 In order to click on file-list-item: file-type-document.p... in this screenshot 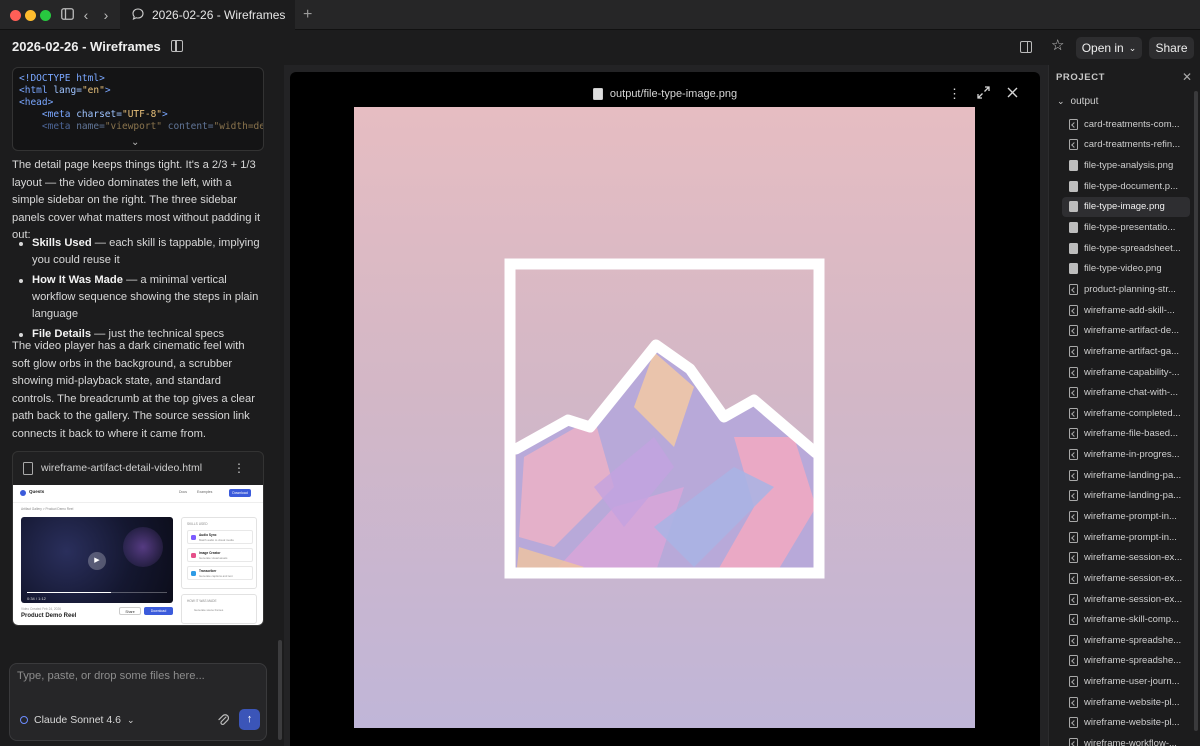, I will do `click(1126, 186)`.